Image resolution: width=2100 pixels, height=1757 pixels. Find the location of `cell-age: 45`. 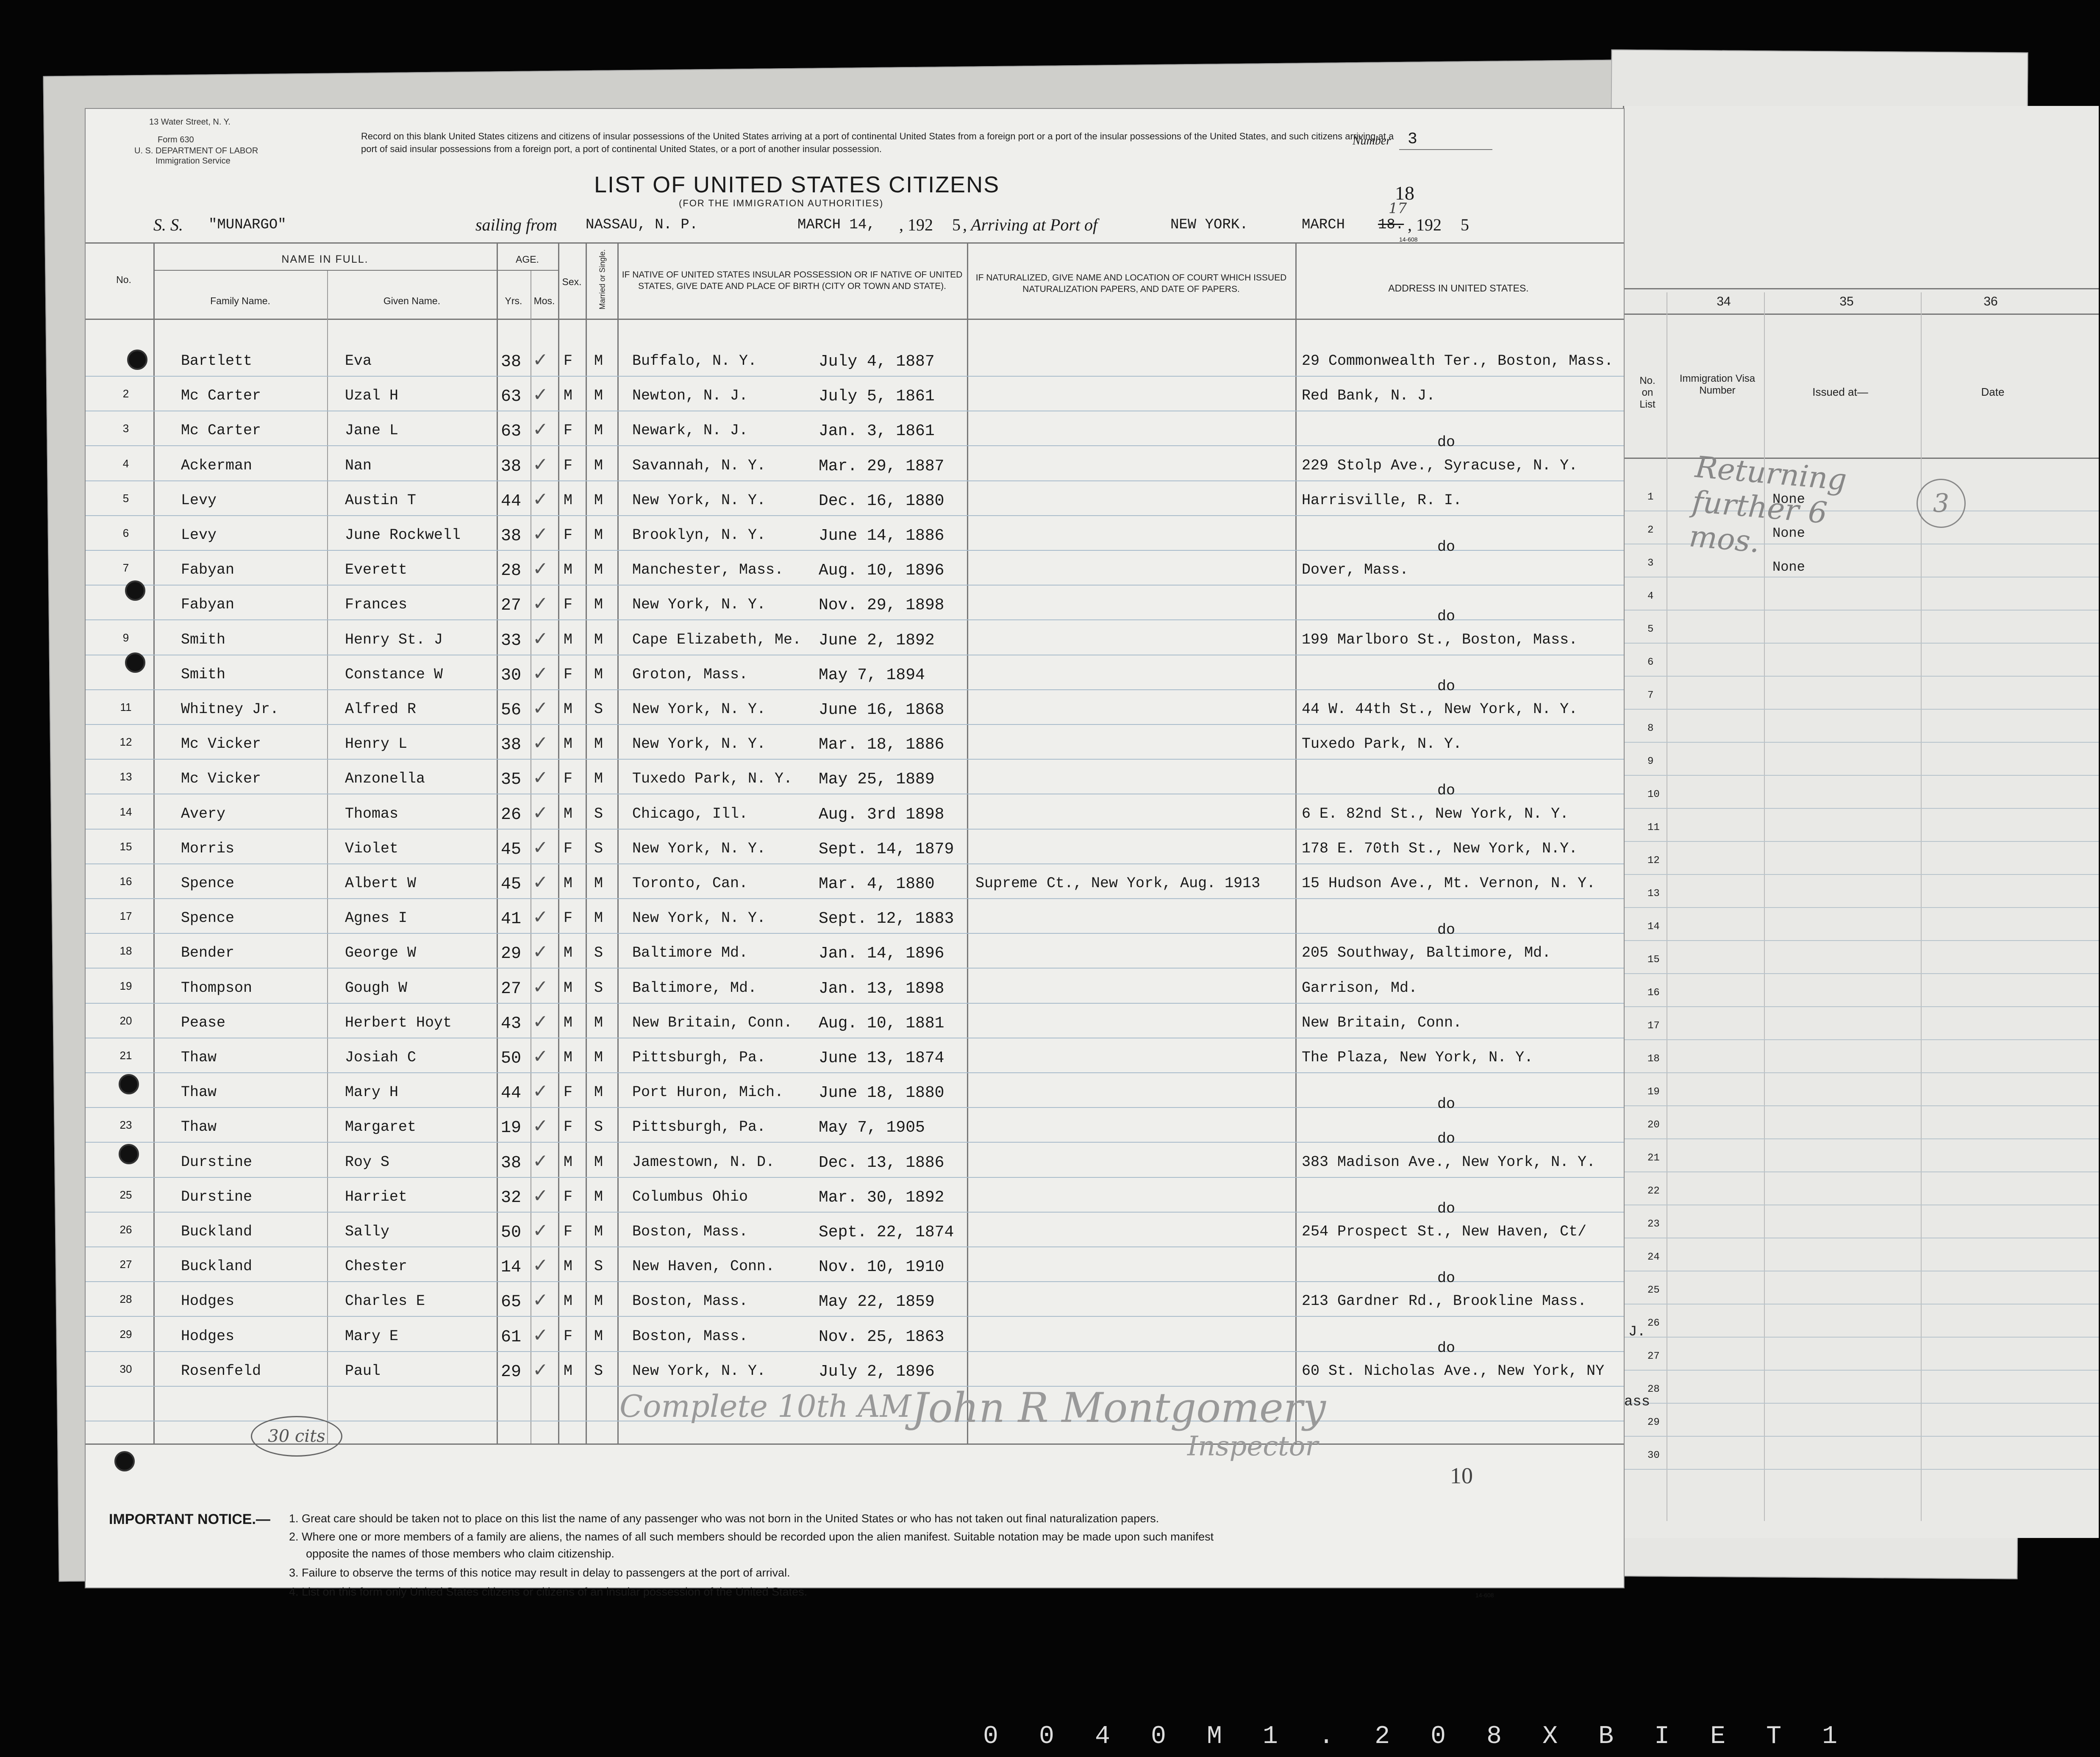

cell-age: 45 is located at coordinates (511, 849).